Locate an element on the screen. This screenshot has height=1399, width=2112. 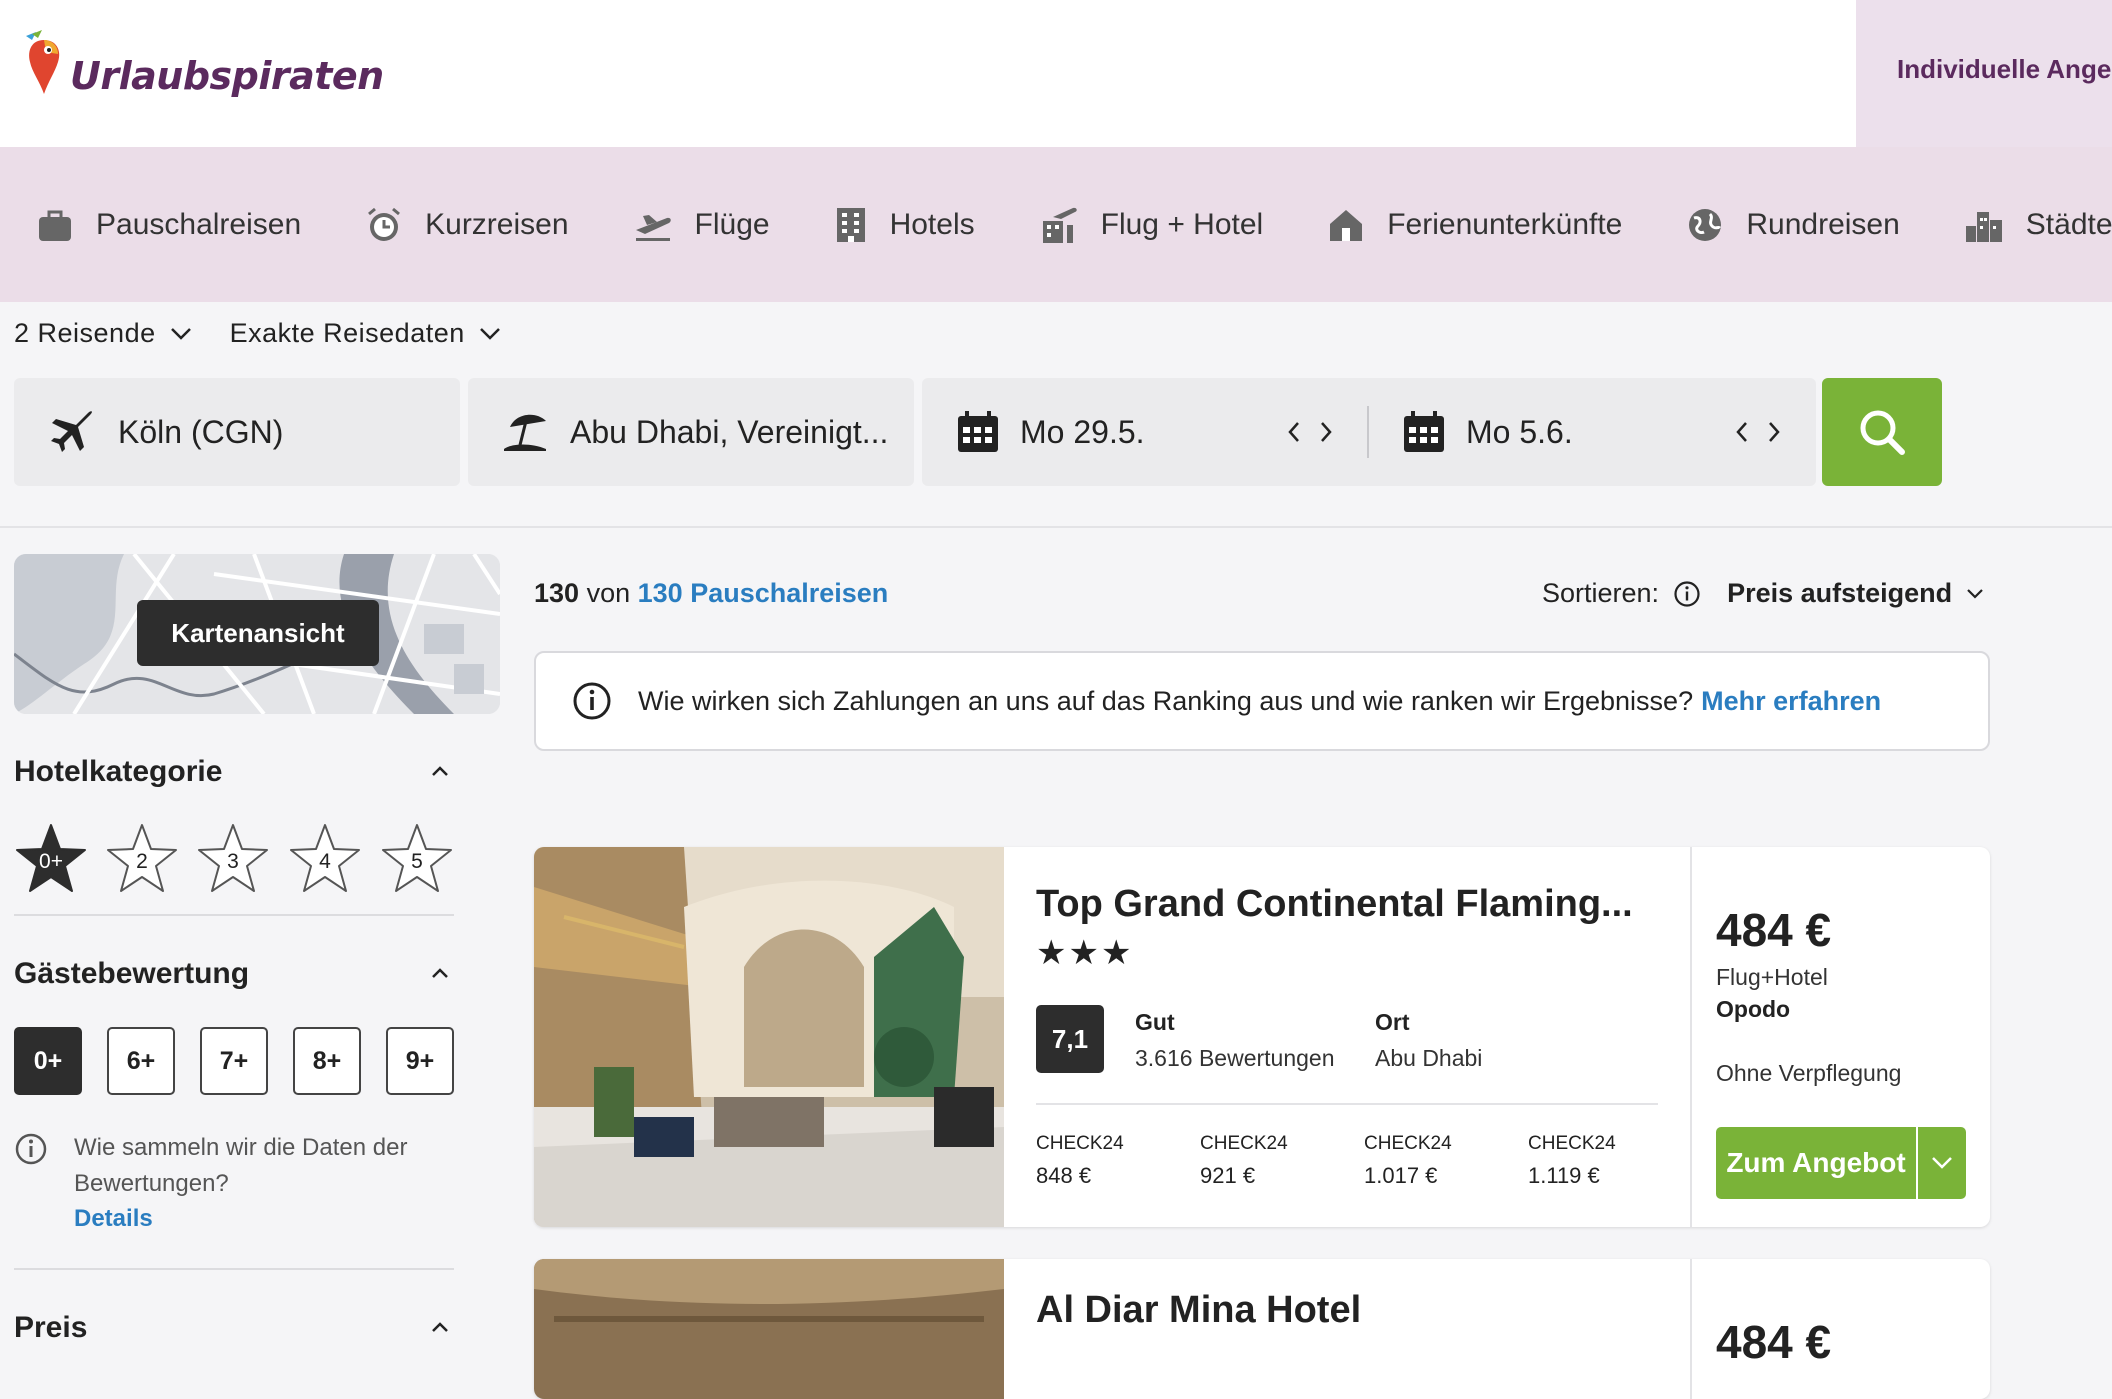
origin-field: Köln (CGN) is located at coordinates (237, 432).